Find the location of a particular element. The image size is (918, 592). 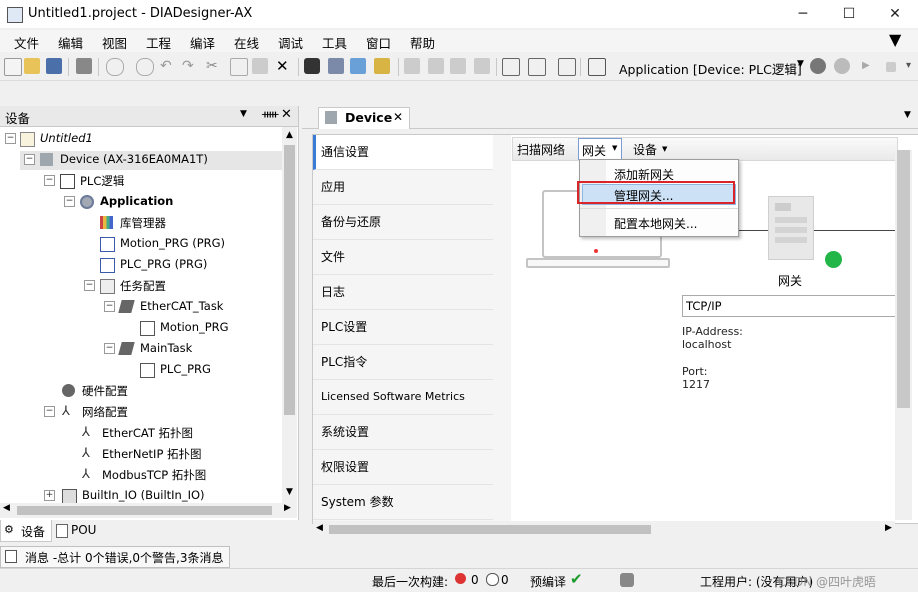

delete-icon: ✕ is located at coordinates (284, 66).